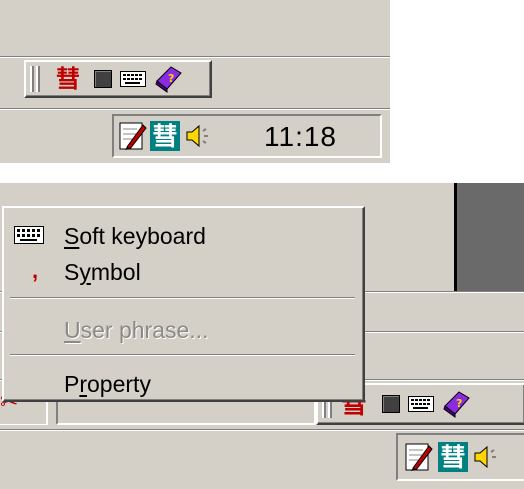 The width and height of the screenshot is (524, 489). What do you see at coordinates (135, 236) in the screenshot?
I see `menu-item-label: Soft keyboard` at bounding box center [135, 236].